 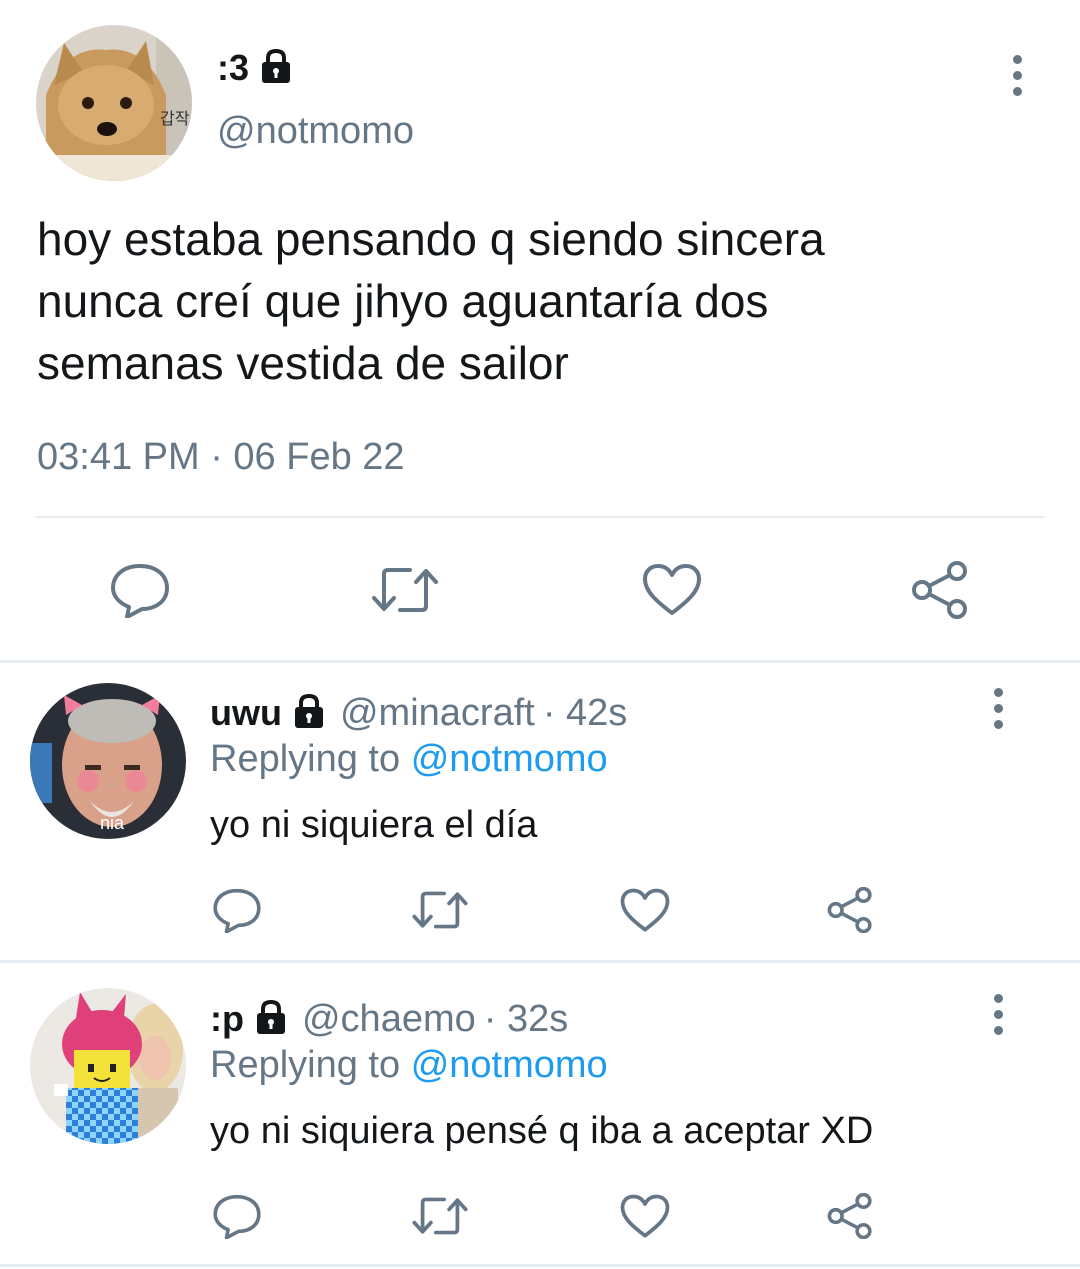 I want to click on handle: @chaemo, so click(x=389, y=1019).